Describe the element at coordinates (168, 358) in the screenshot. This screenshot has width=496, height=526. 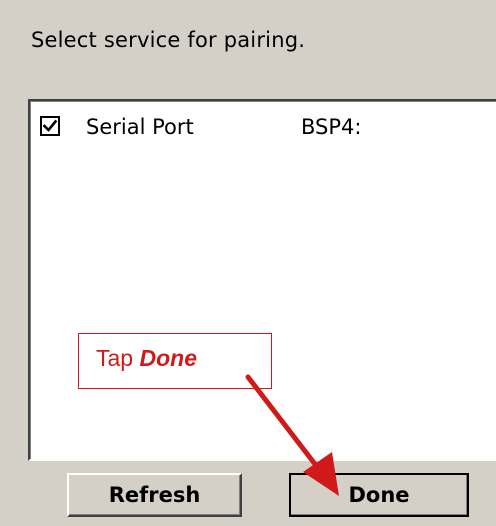
I see `callout-emphasis: Done` at that location.